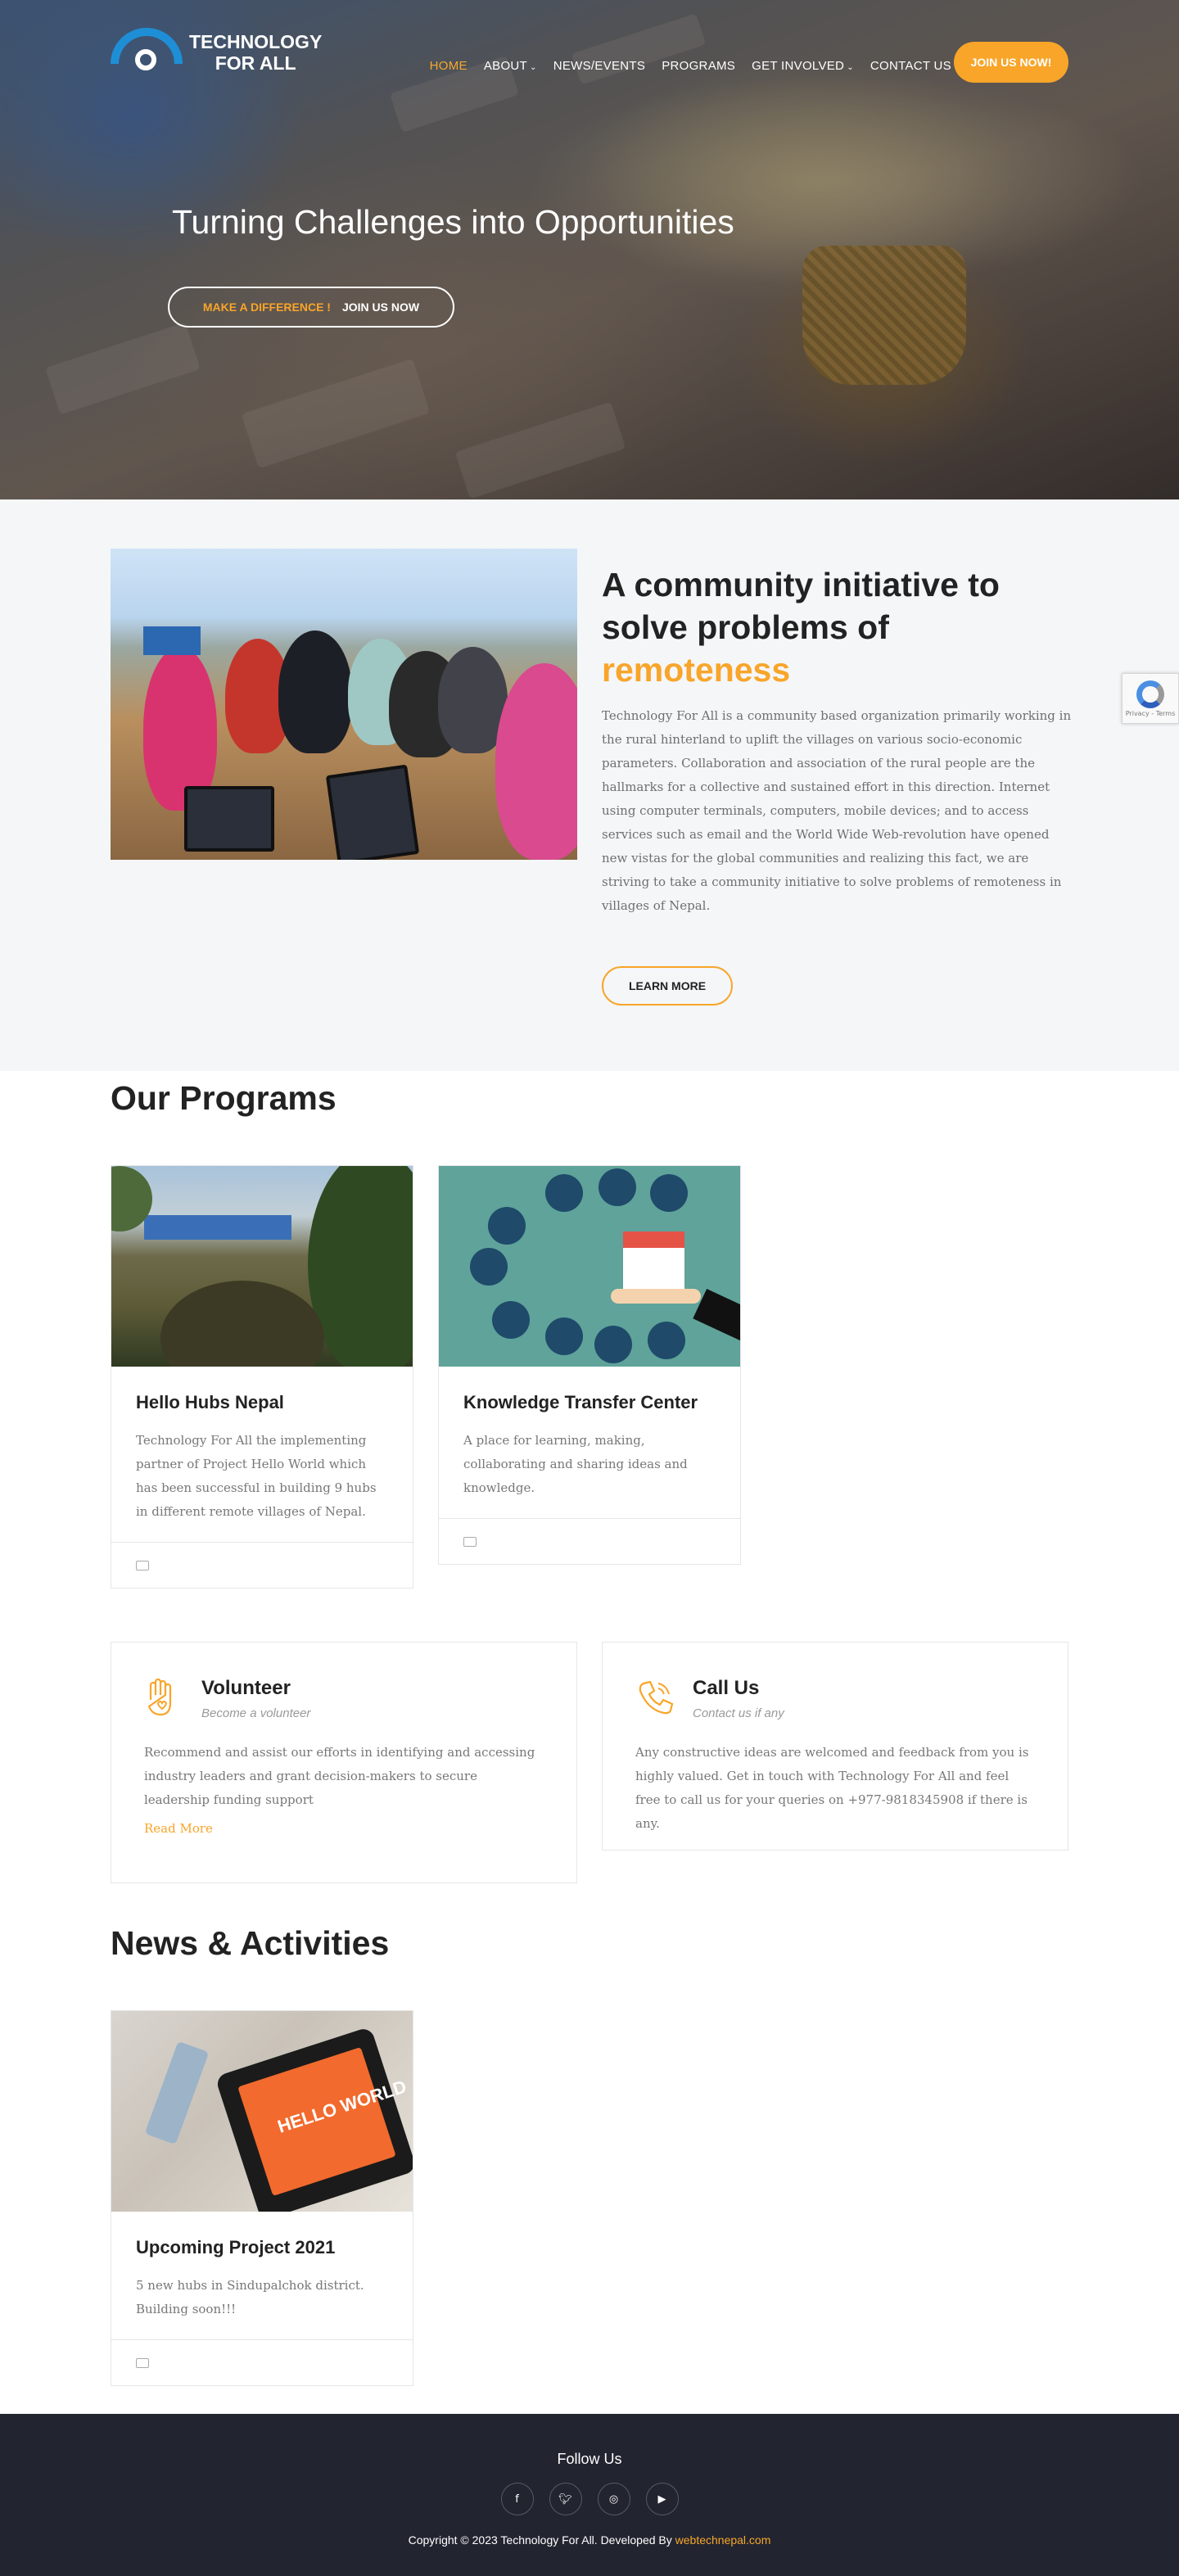 The width and height of the screenshot is (1179, 2576). What do you see at coordinates (662, 2499) in the screenshot?
I see `youtube-icon: ▶` at bounding box center [662, 2499].